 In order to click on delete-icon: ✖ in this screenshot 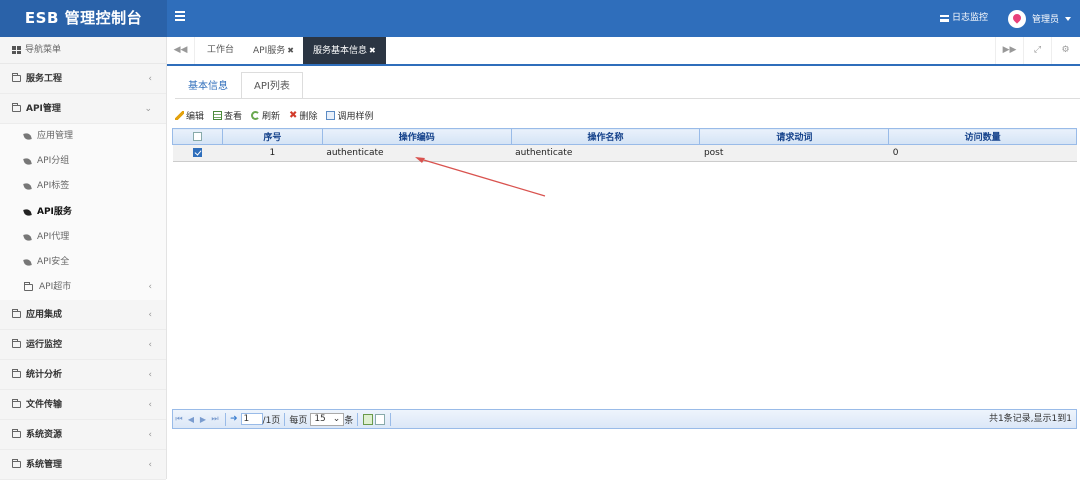, I will do `click(293, 115)`.